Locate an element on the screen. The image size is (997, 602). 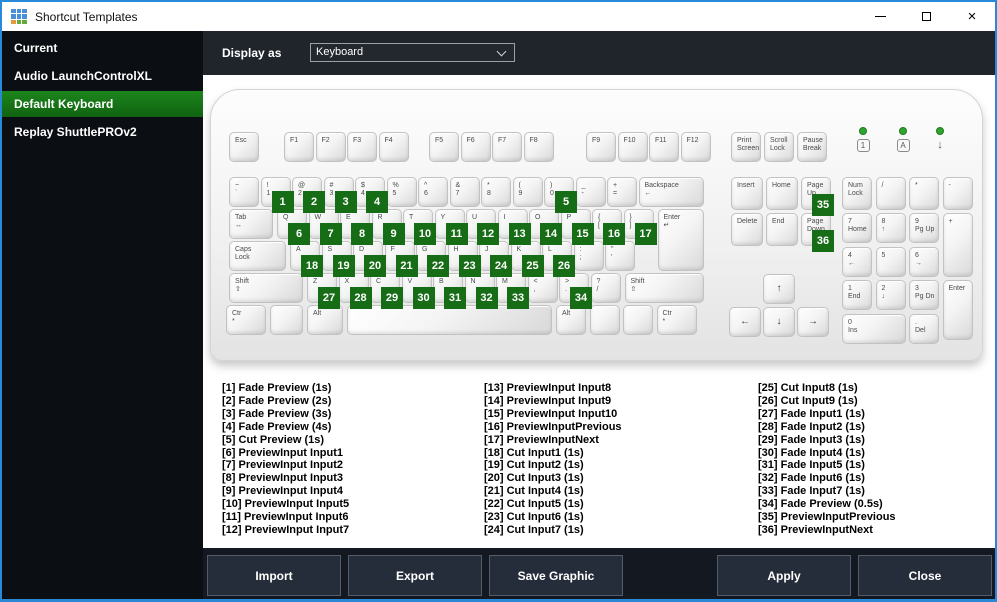
sidebar-item-current: Current is located at coordinates (102, 48).